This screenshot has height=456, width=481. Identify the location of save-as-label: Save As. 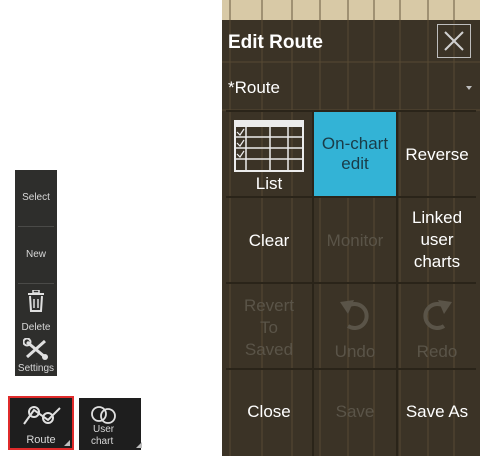
(437, 411).